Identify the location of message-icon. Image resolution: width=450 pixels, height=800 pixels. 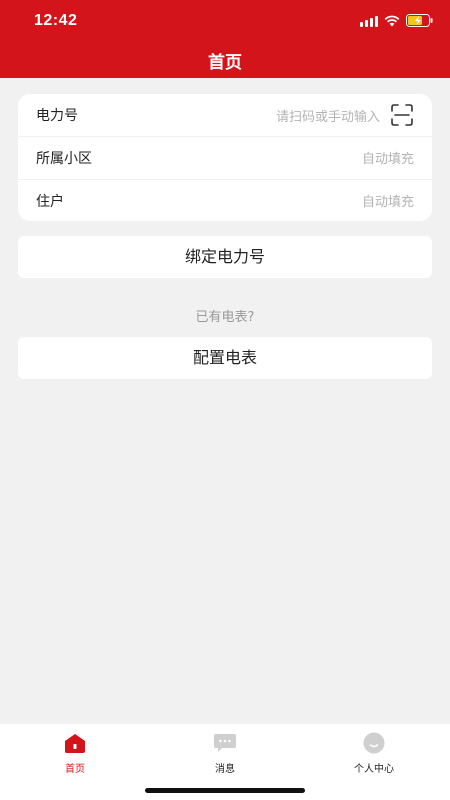
(225, 743).